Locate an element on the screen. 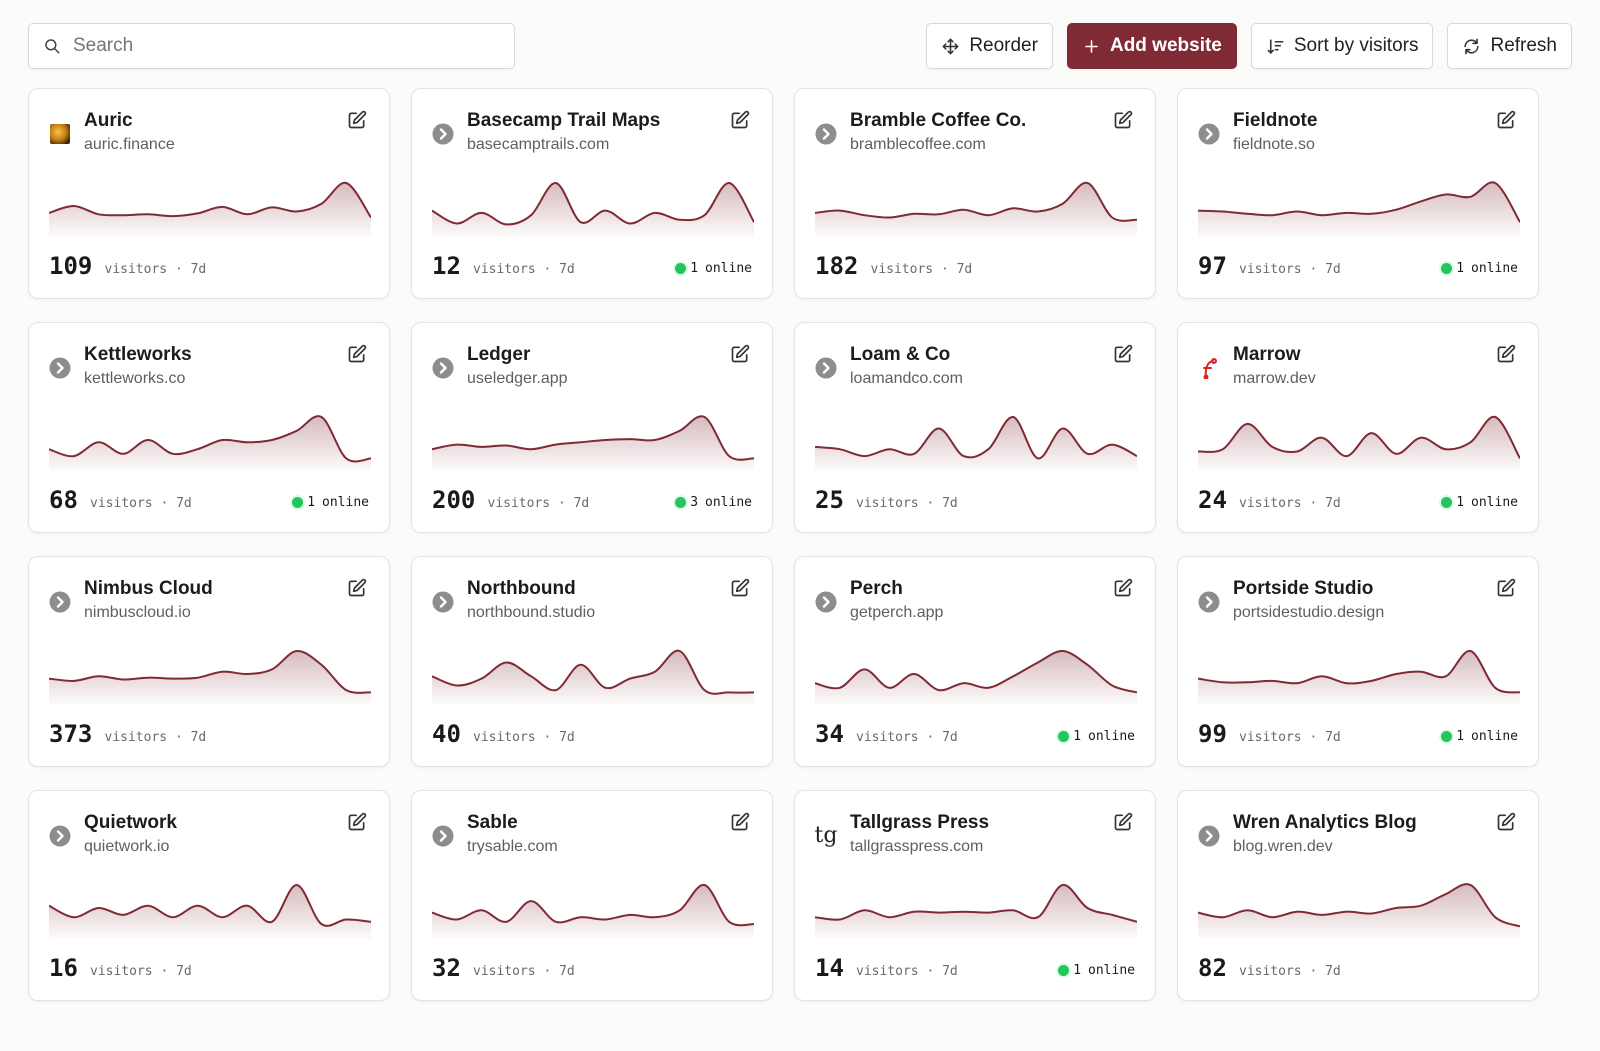 This screenshot has height=1051, width=1600. visitor-count: 24 is located at coordinates (1212, 500).